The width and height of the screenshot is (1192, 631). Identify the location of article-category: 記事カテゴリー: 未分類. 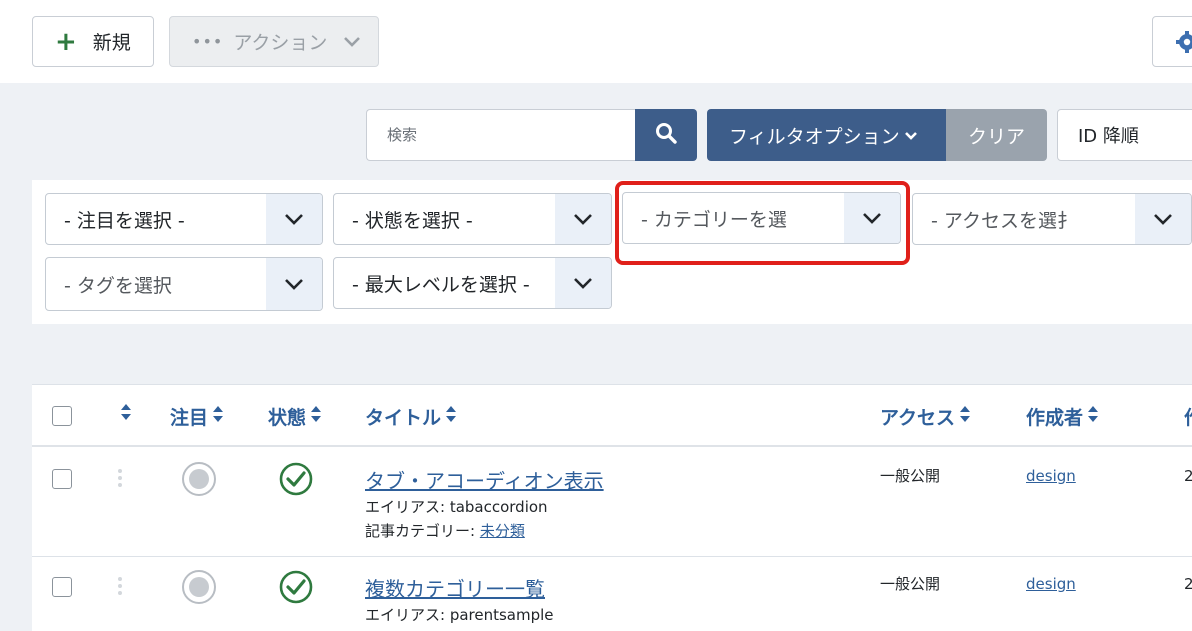
(445, 530).